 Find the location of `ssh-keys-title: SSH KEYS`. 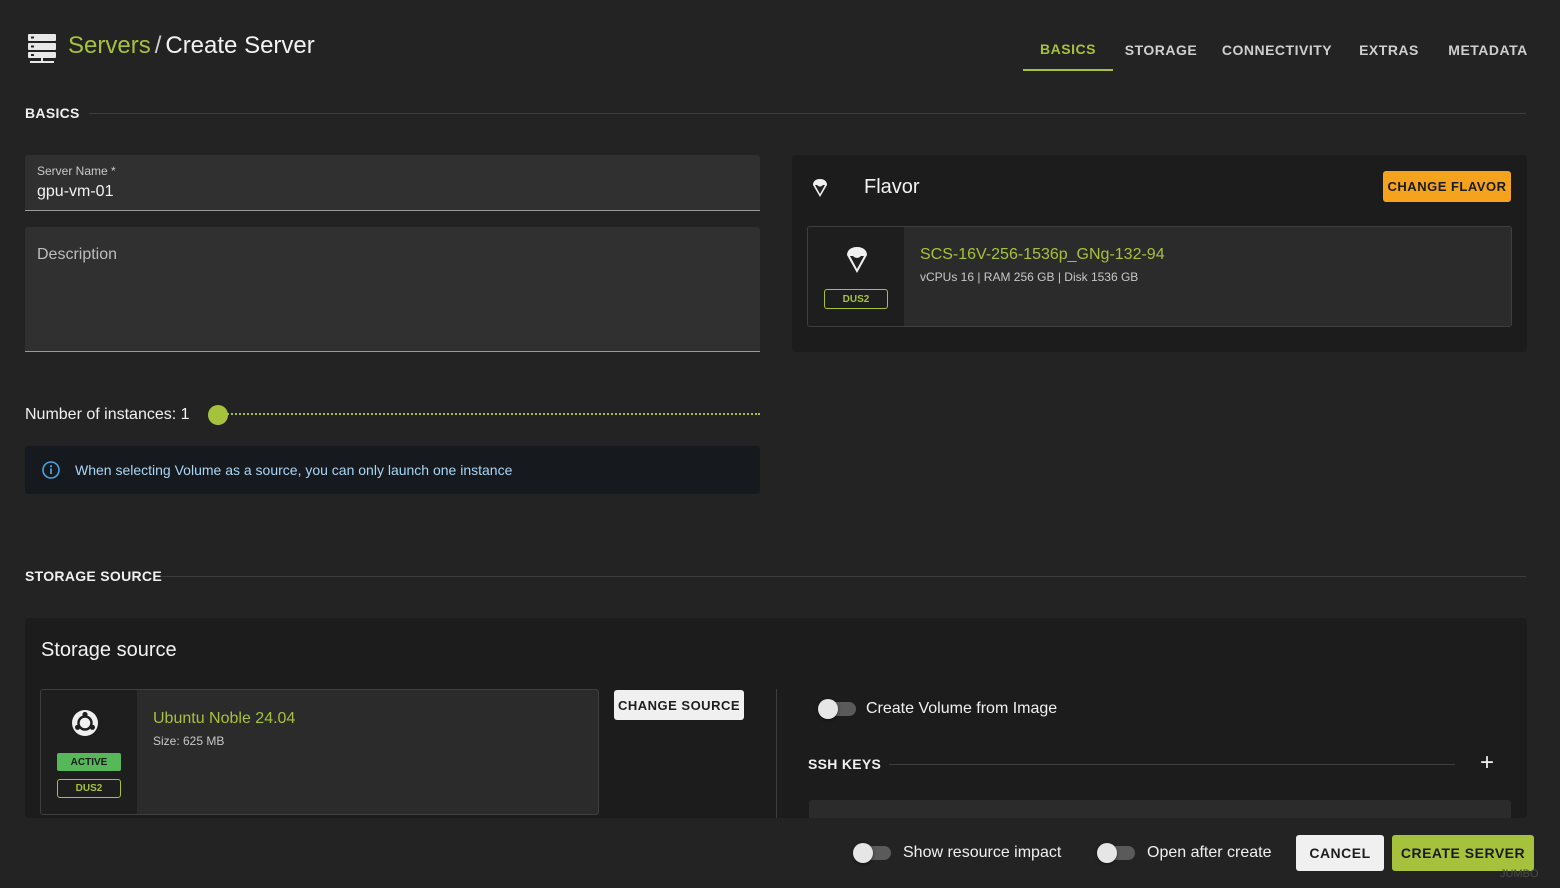

ssh-keys-title: SSH KEYS is located at coordinates (845, 764).